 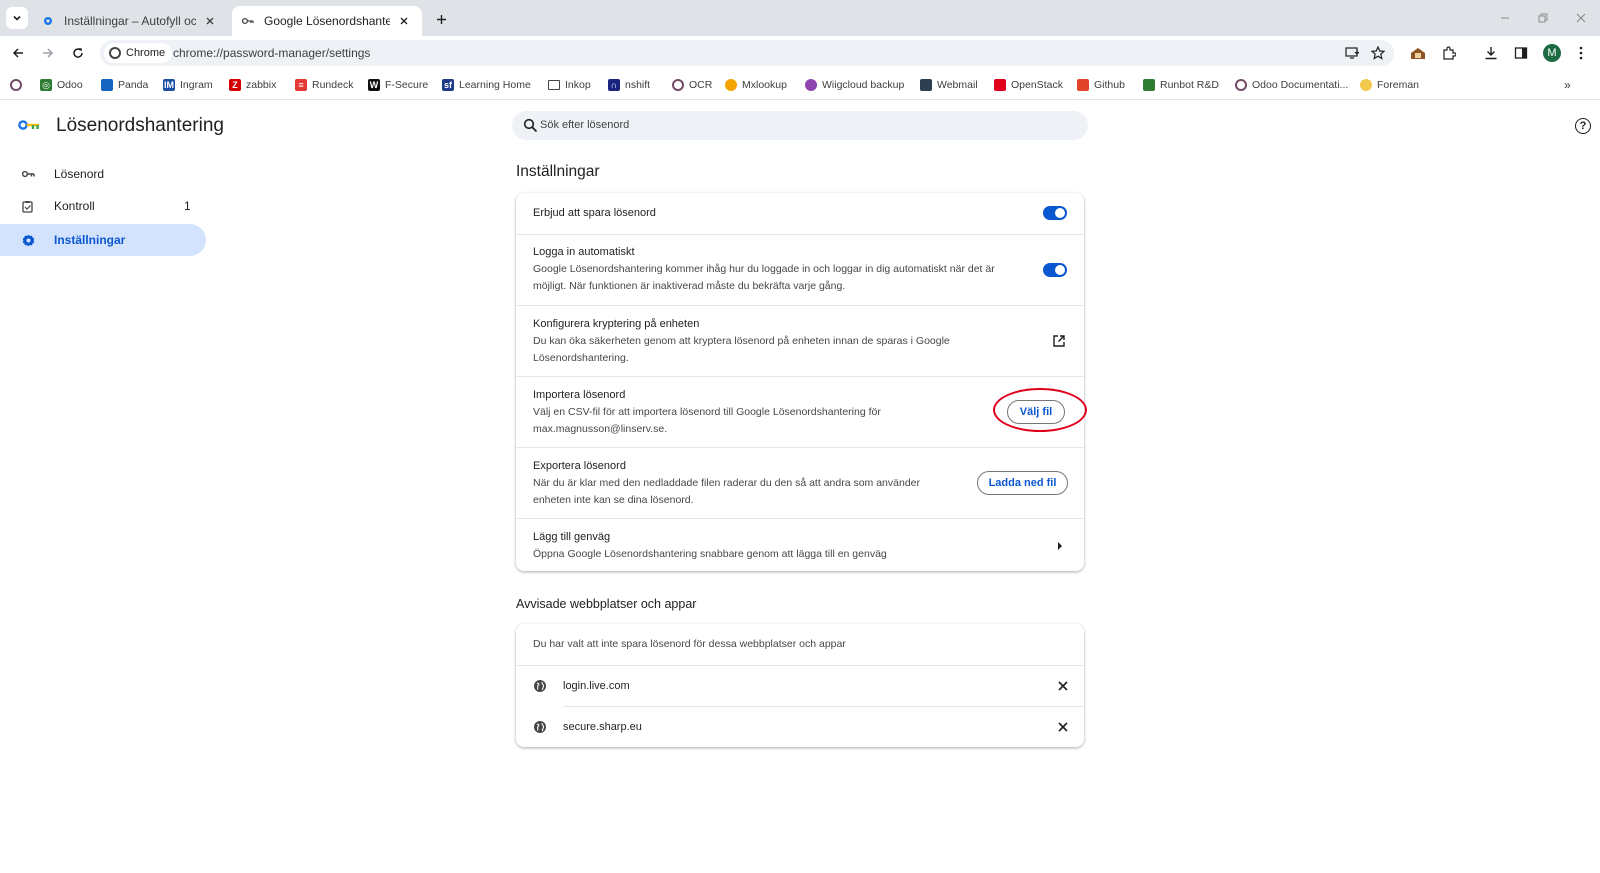 I want to click on reload-button, so click(x=78, y=53).